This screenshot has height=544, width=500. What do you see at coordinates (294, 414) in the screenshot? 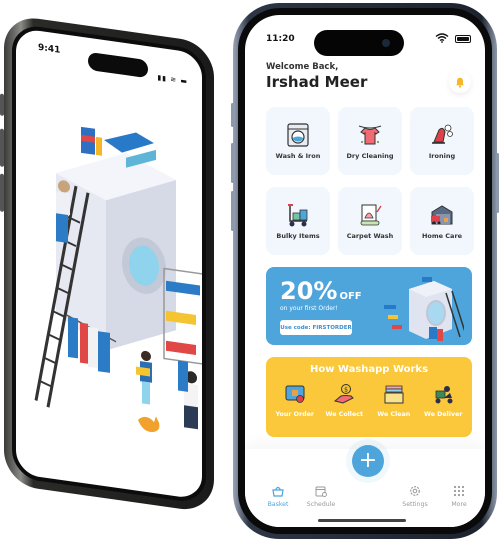
I see `step-label: Your Order` at bounding box center [294, 414].